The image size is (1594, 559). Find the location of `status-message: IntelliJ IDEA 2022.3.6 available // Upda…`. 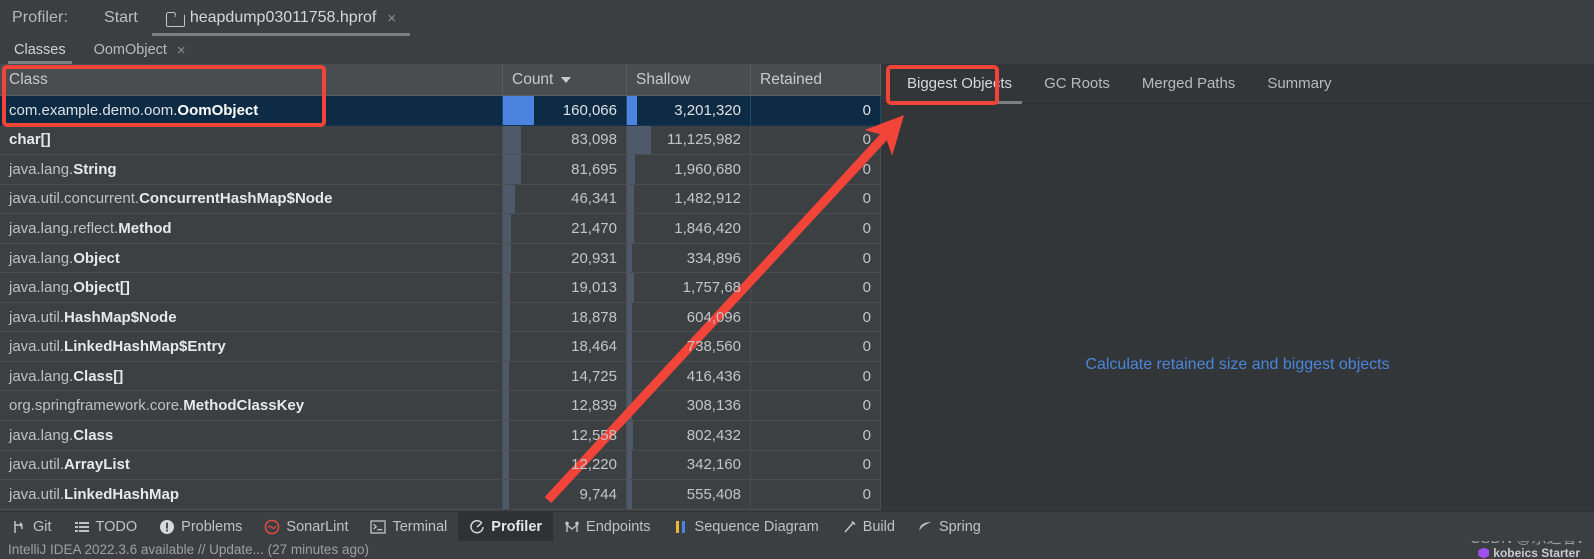

status-message: IntelliJ IDEA 2022.3.6 available // Upda… is located at coordinates (188, 549).